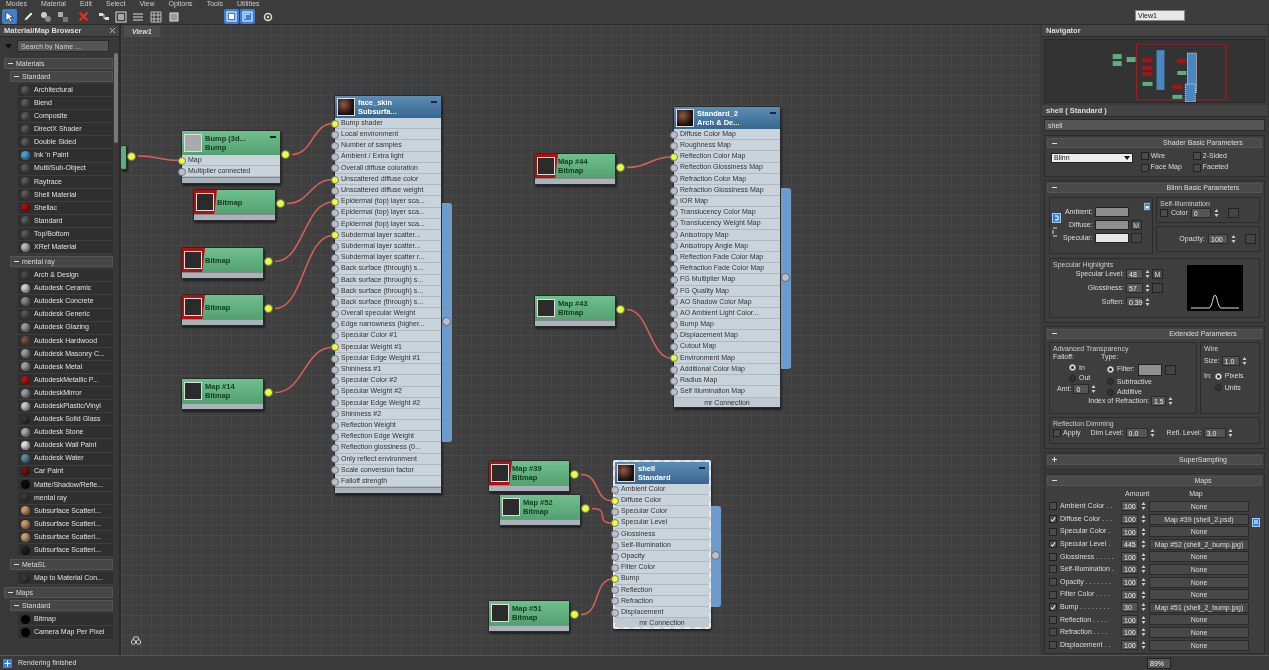 The width and height of the screenshot is (1269, 670). Describe the element at coordinates (1149, 369) in the screenshot. I see `filter-color-swatch` at that location.